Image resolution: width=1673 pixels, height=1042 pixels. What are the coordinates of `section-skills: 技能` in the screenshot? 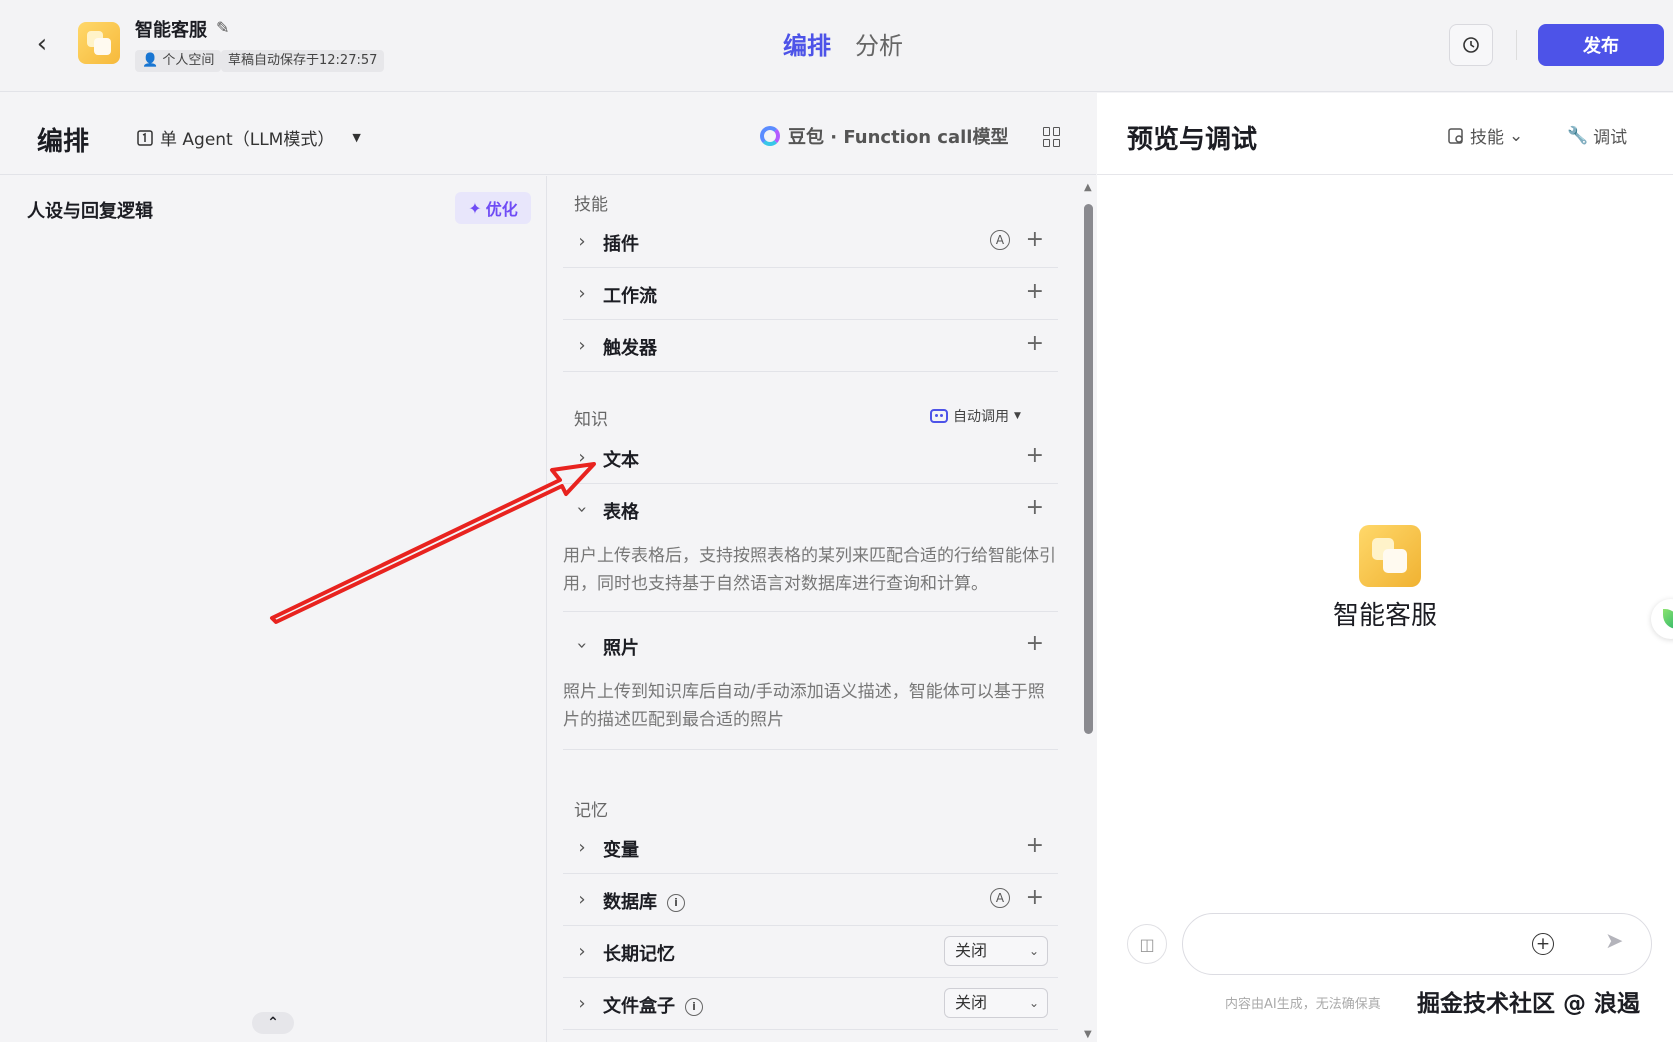 It's located at (591, 205).